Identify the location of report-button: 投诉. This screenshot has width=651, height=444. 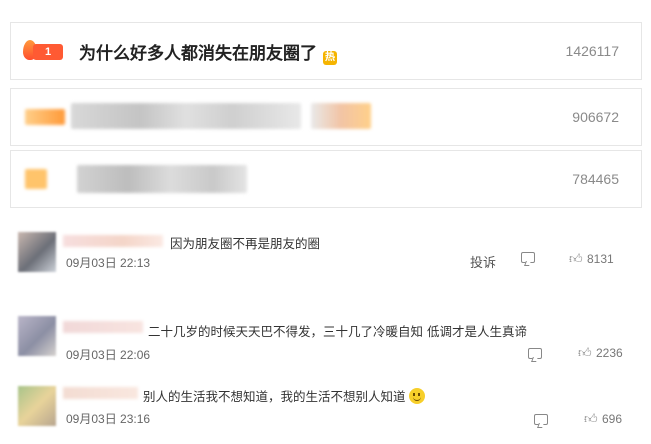
(483, 261).